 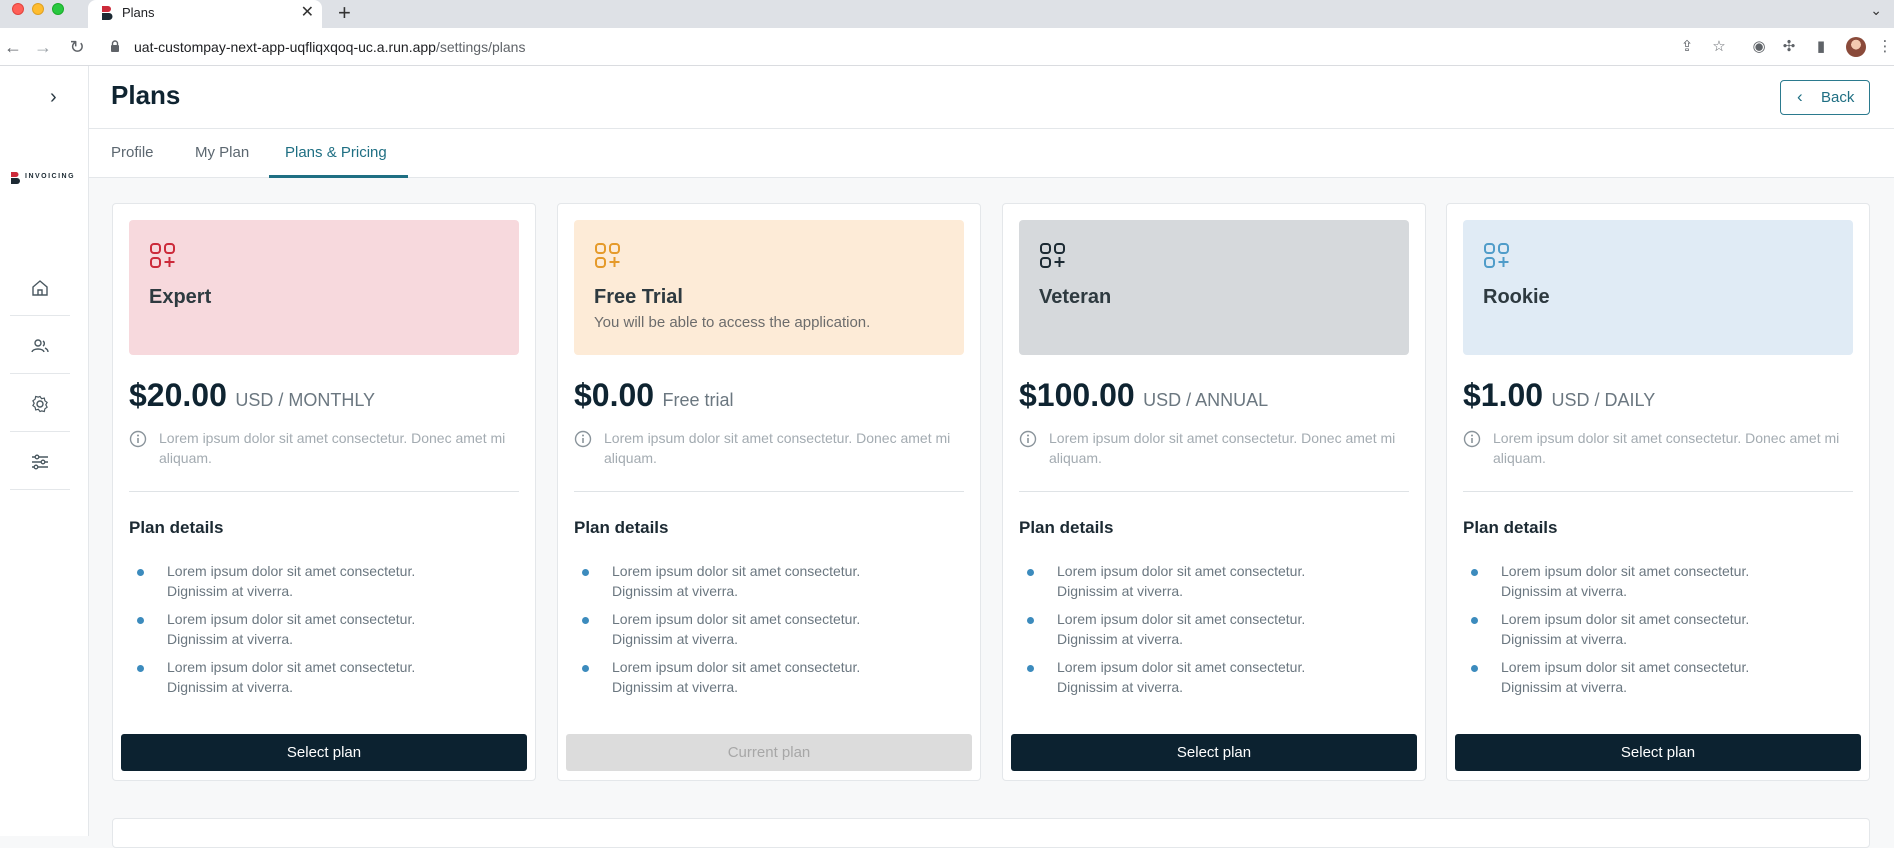 I want to click on plan-period: USD / DAILY, so click(x=1603, y=400).